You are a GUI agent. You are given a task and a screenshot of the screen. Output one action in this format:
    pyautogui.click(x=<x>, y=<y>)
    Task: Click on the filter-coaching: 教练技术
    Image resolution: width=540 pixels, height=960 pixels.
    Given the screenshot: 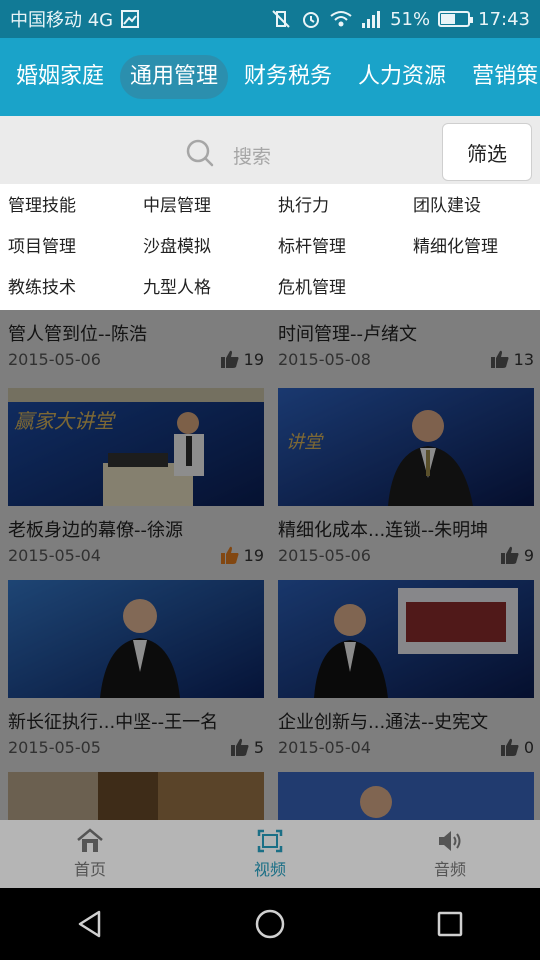 What is the action you would take?
    pyautogui.click(x=67, y=288)
    